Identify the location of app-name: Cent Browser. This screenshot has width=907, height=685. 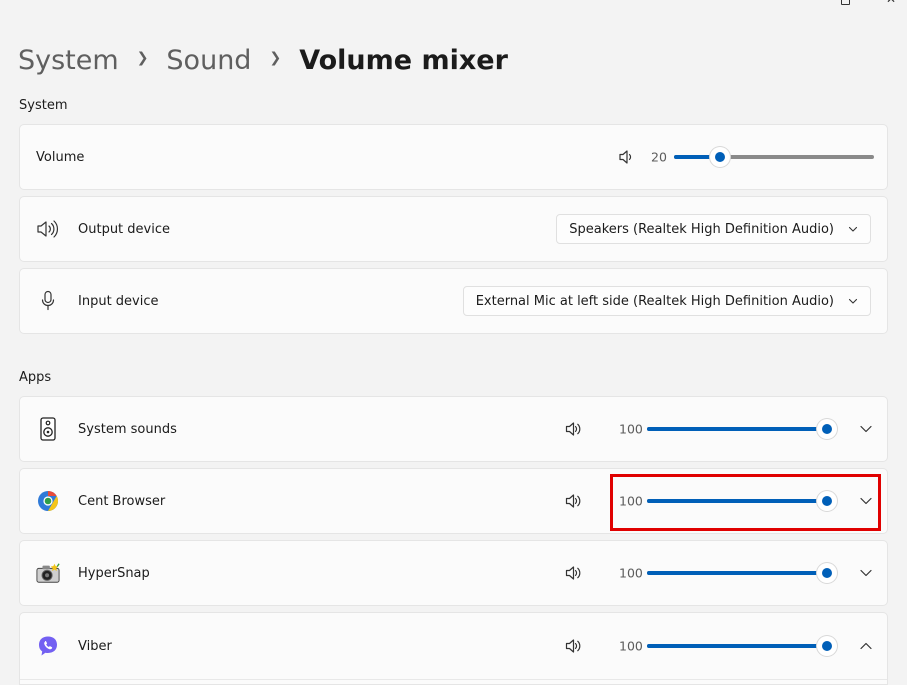
(122, 501).